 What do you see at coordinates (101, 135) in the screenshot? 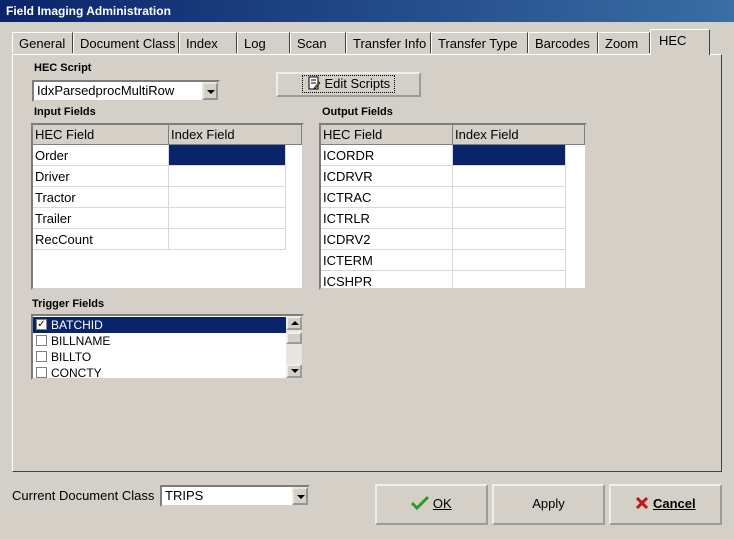
I see `input-col-hec-field: HEC Field` at bounding box center [101, 135].